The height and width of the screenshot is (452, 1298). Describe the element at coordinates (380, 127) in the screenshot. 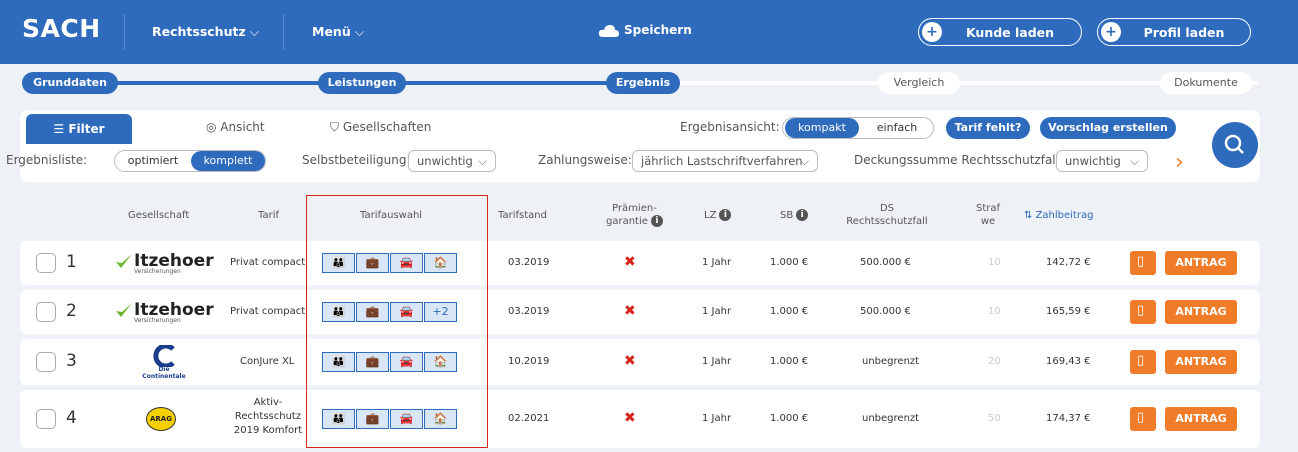

I see `tab-gesellschaften: ⛉ Gesellschaften` at that location.